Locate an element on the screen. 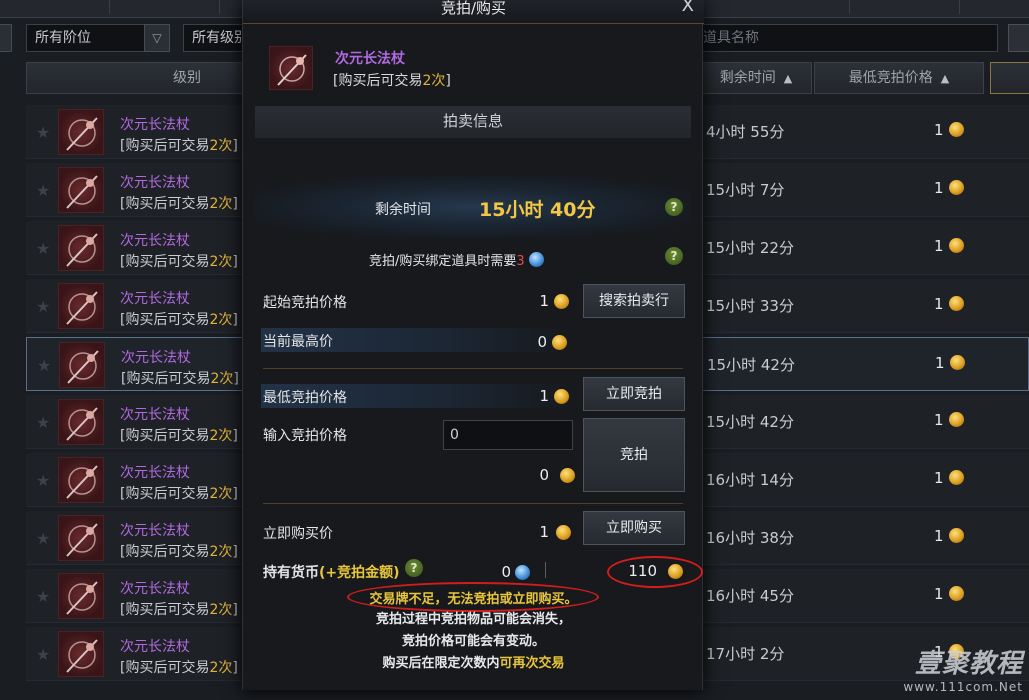 The width and height of the screenshot is (1029, 700). start-price-label: 起始竞拍价格 is located at coordinates (305, 303).